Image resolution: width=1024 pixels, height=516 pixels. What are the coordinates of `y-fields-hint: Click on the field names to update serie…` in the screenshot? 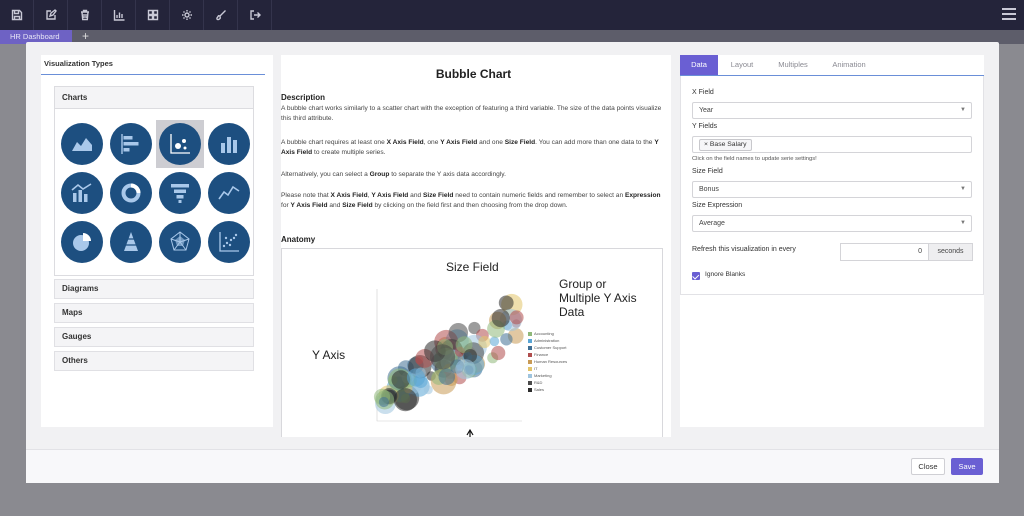 It's located at (754, 159).